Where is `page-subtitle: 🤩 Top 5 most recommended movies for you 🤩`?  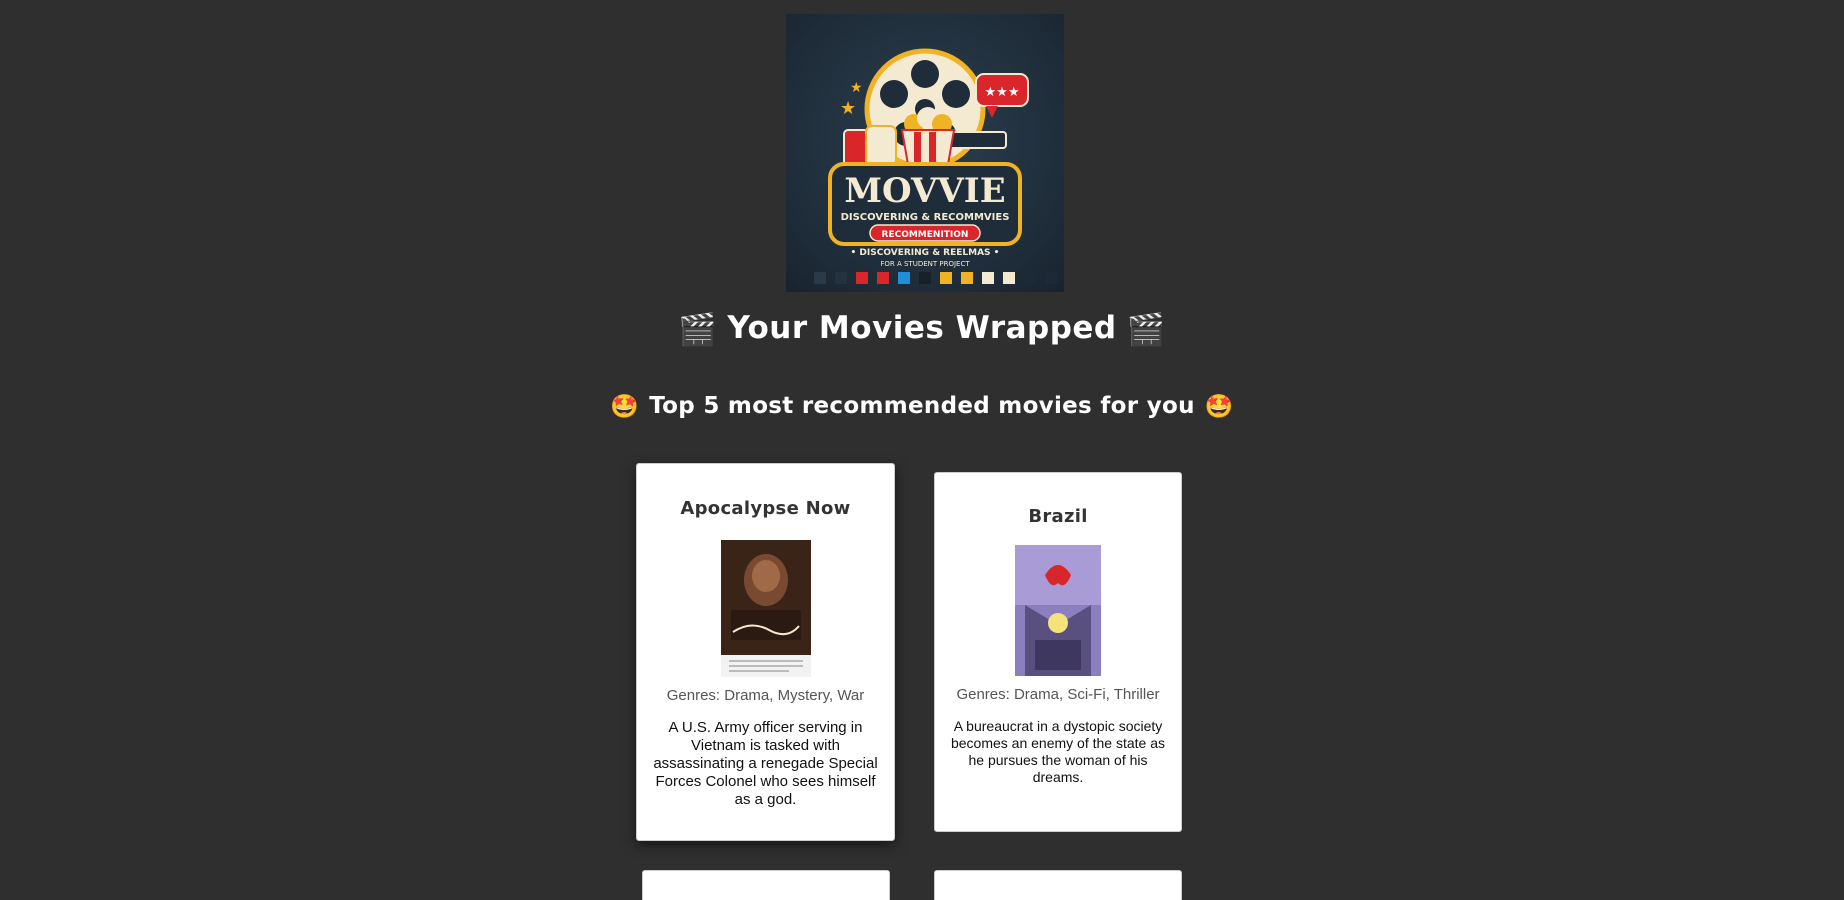 page-subtitle: 🤩 Top 5 most recommended movies for you 🤩 is located at coordinates (922, 406).